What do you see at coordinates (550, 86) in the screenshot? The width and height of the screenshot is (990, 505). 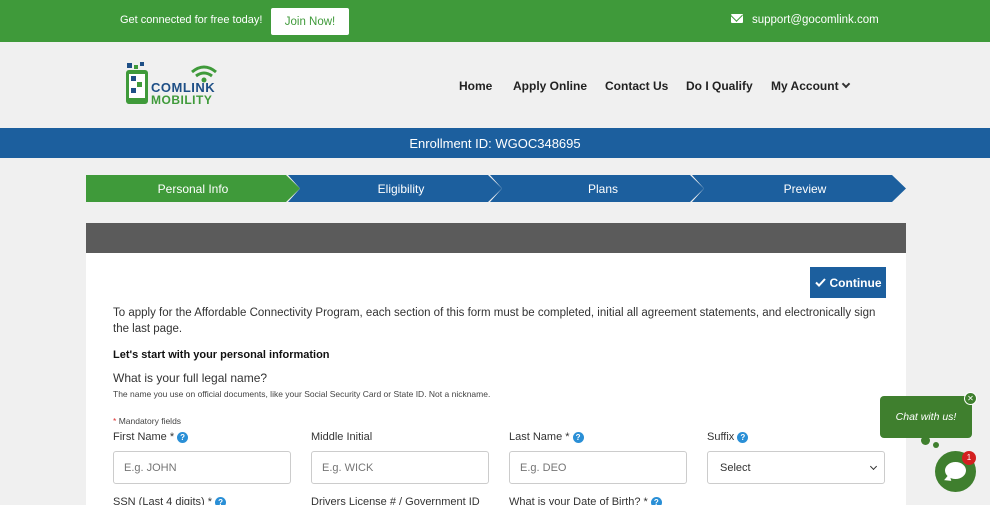 I see `nav-apply-online: Apply Online` at bounding box center [550, 86].